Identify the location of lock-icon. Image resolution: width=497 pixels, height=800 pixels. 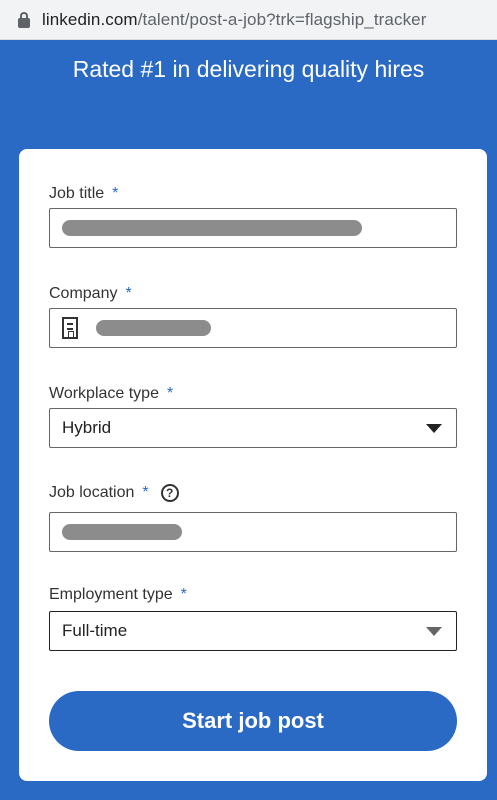
(24, 19).